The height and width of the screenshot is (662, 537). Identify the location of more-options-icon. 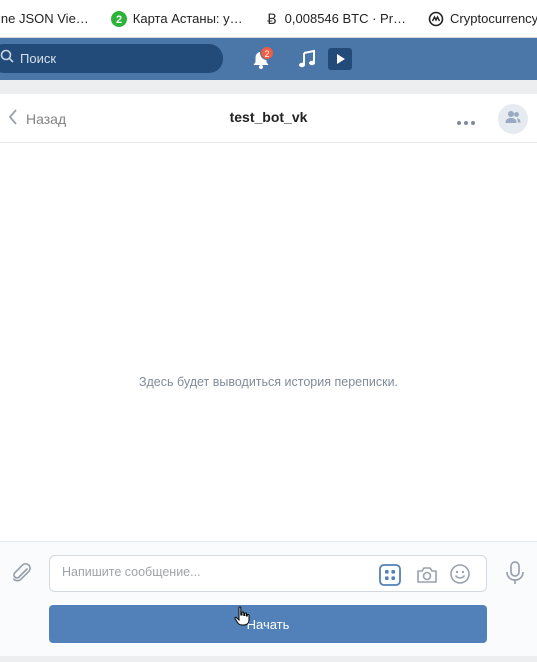
(466, 119).